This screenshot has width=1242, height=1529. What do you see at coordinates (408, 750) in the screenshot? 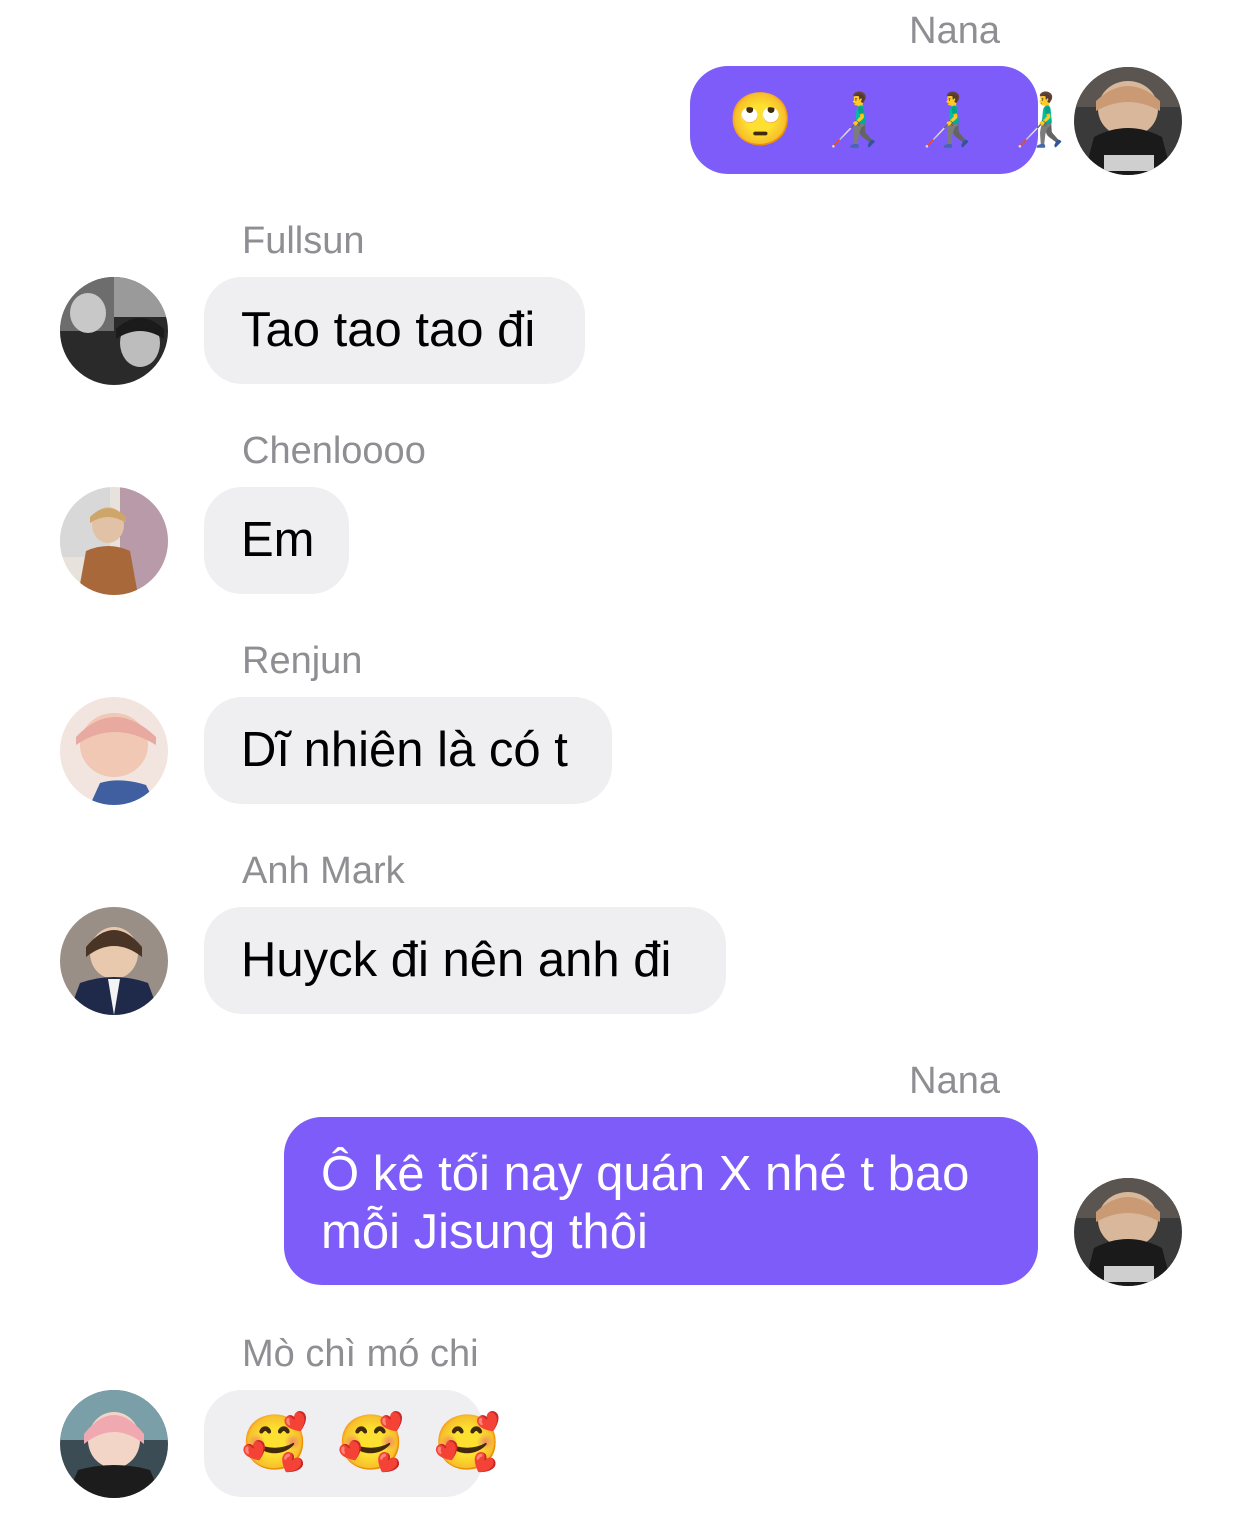
I see `message-bubble-incoming: Dĩ nhiên là có t` at bounding box center [408, 750].